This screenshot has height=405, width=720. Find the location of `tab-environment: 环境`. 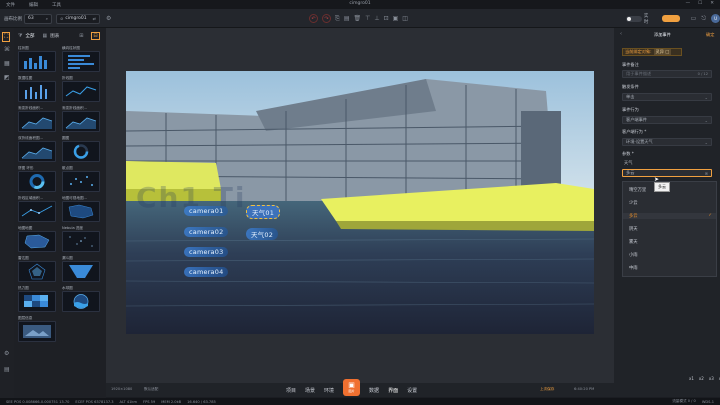

tab-environment: 环境 is located at coordinates (329, 390).